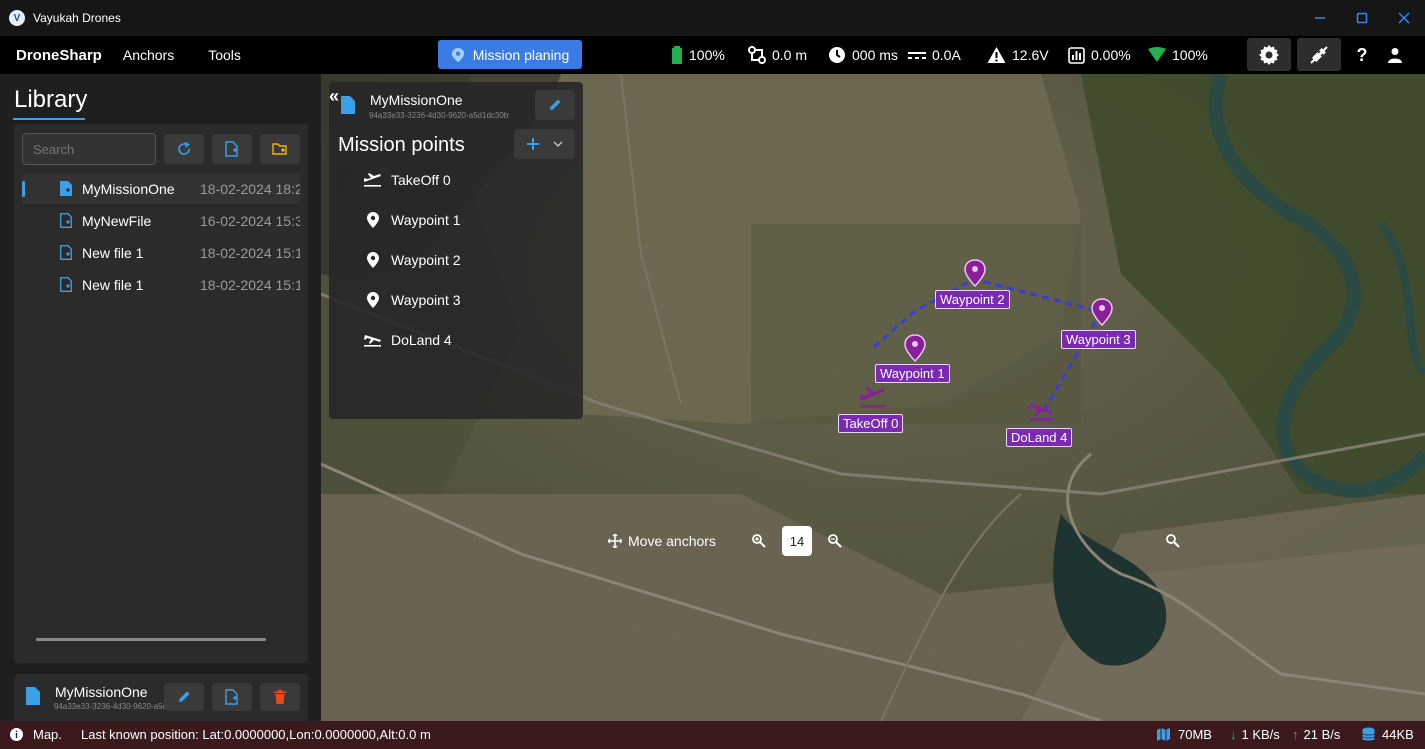 Image resolution: width=1425 pixels, height=749 pixels. What do you see at coordinates (49, 119) in the screenshot?
I see `library-title-underline` at bounding box center [49, 119].